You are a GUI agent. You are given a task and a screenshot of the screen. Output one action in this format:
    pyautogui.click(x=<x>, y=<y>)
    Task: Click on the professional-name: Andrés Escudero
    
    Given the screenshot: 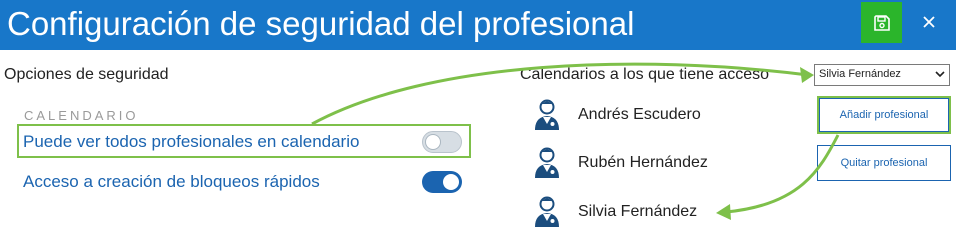 What is the action you would take?
    pyautogui.click(x=639, y=114)
    